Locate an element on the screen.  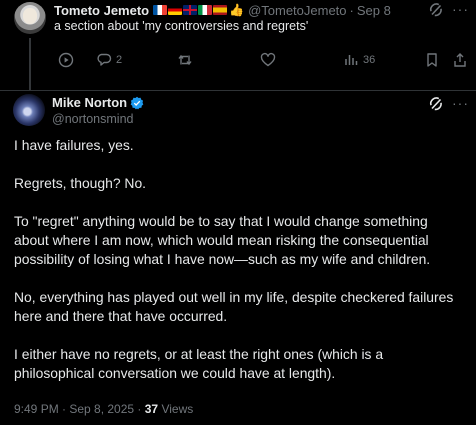
repost-button is located at coordinates (187, 60).